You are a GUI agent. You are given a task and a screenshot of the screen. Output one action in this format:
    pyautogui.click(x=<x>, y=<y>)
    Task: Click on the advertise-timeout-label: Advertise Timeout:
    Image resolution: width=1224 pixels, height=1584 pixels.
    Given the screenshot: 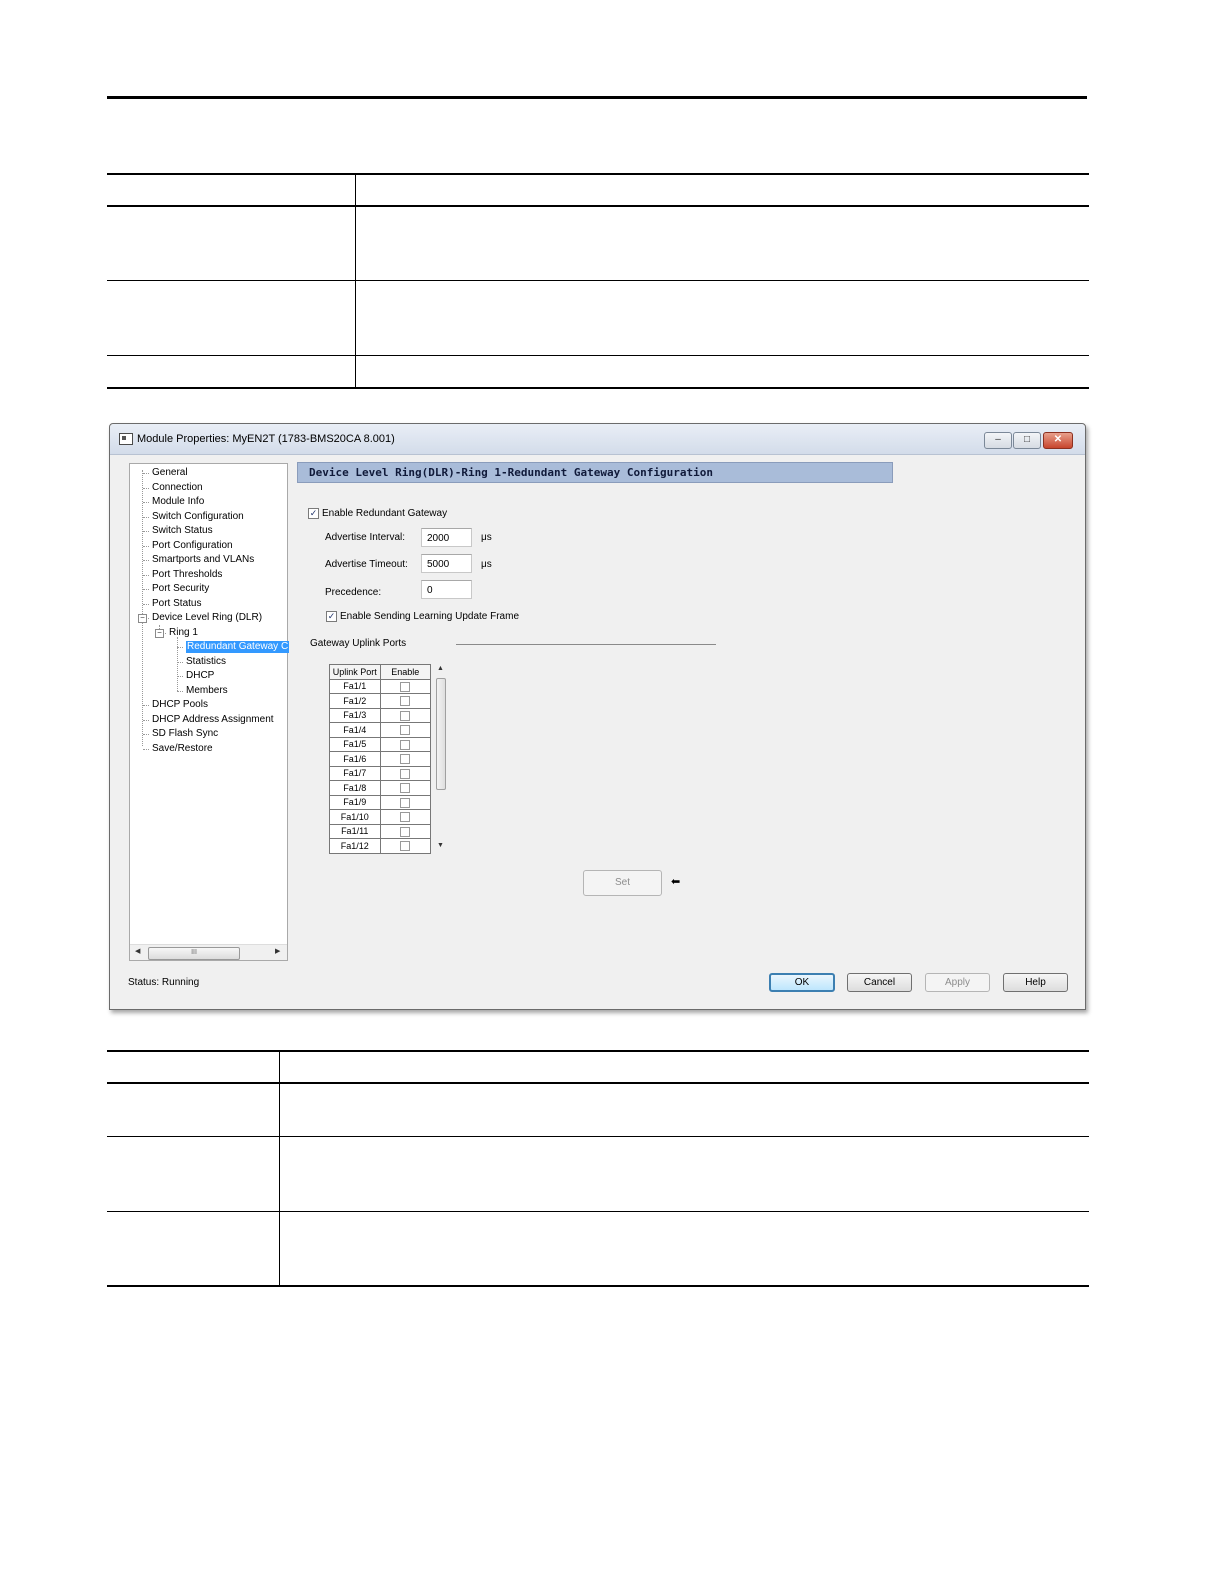 What is the action you would take?
    pyautogui.click(x=366, y=564)
    